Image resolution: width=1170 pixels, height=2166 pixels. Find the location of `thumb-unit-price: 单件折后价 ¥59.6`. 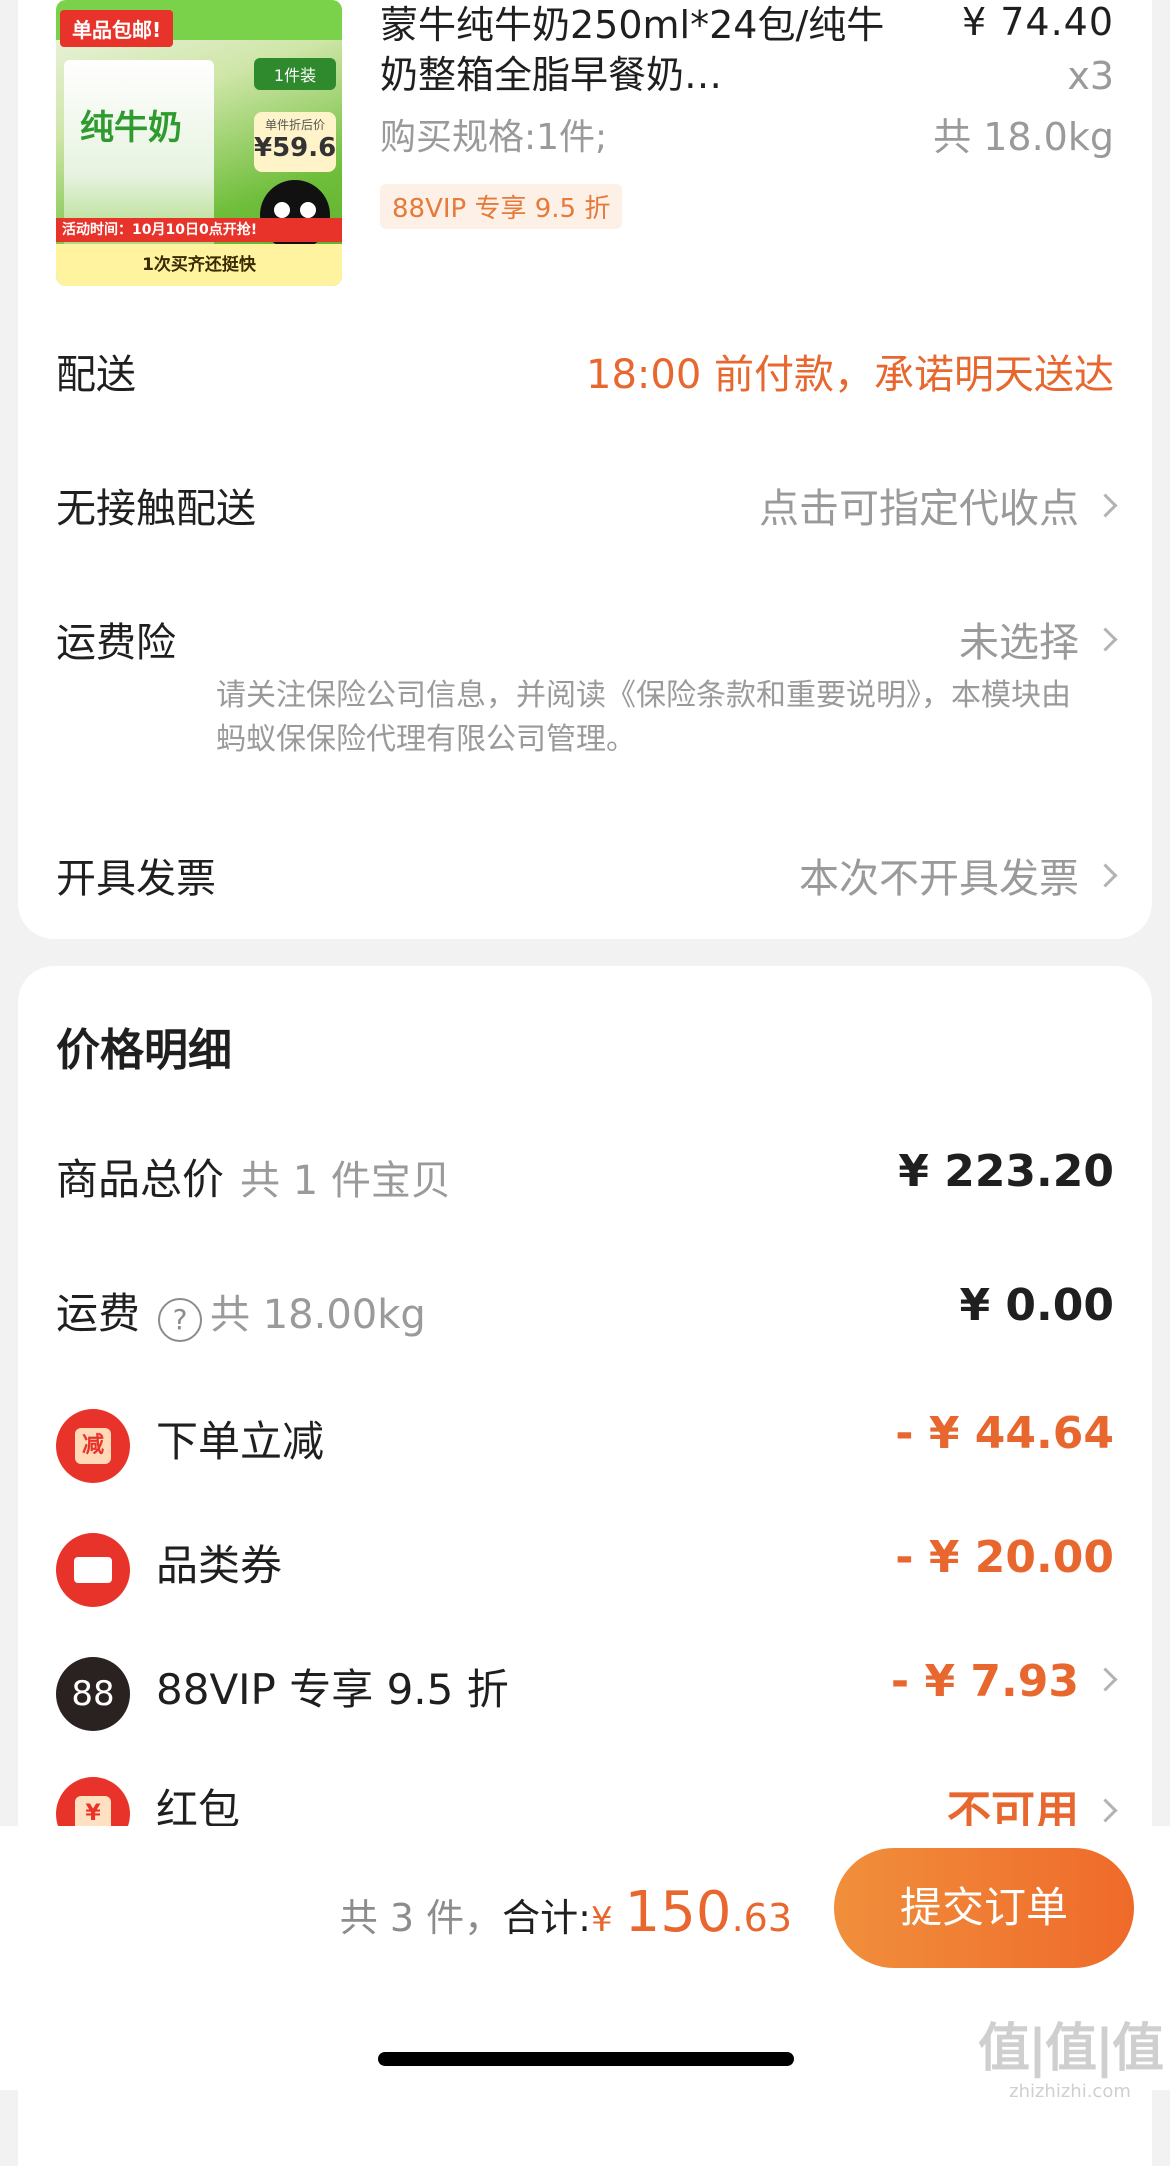

thumb-unit-price: 单件折后价 ¥59.6 is located at coordinates (295, 142).